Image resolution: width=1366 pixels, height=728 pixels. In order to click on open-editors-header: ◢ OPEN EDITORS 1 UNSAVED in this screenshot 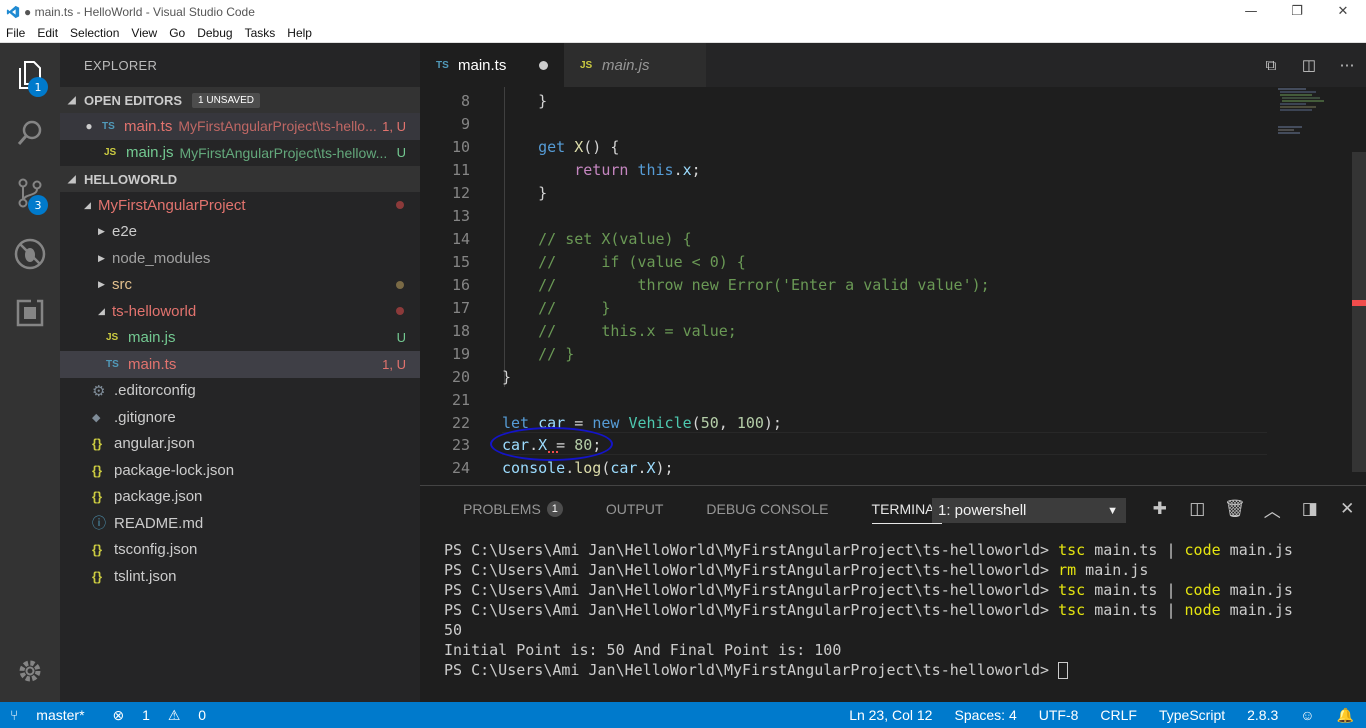, I will do `click(240, 100)`.